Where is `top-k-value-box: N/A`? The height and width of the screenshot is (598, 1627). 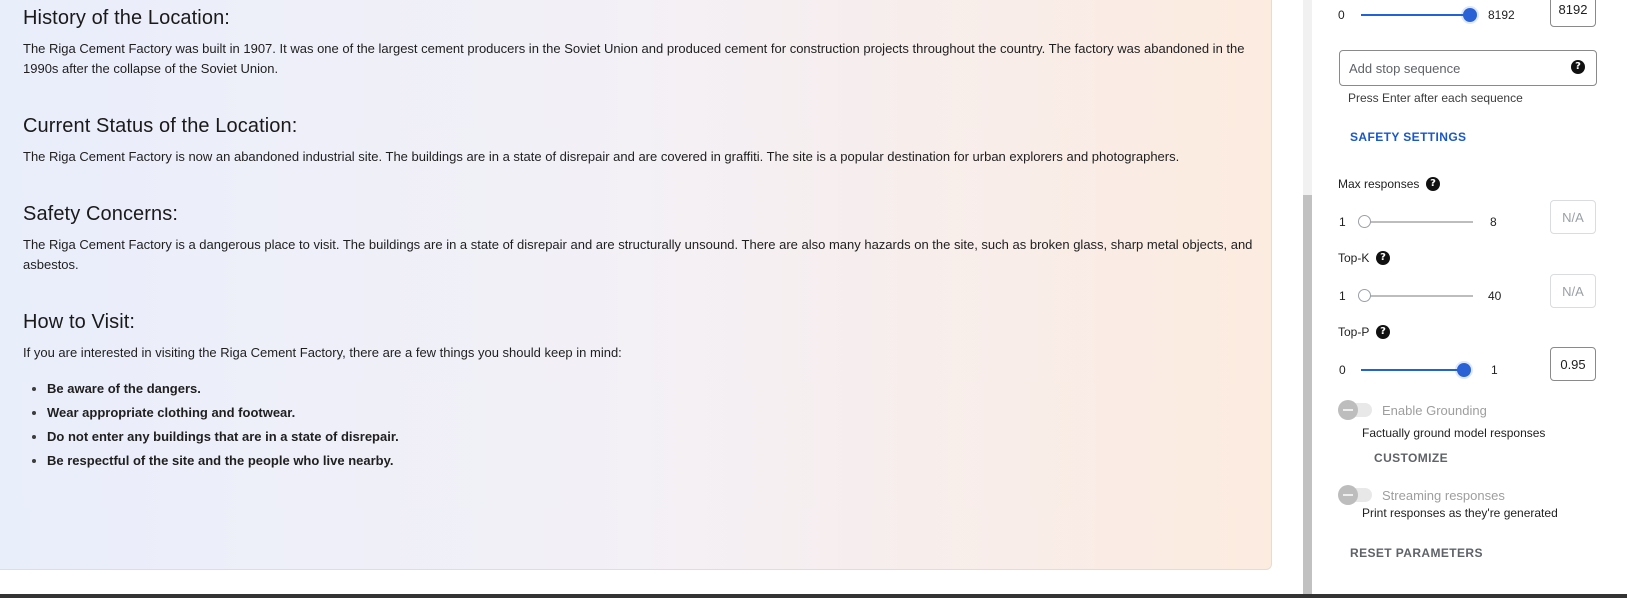 top-k-value-box: N/A is located at coordinates (1573, 291).